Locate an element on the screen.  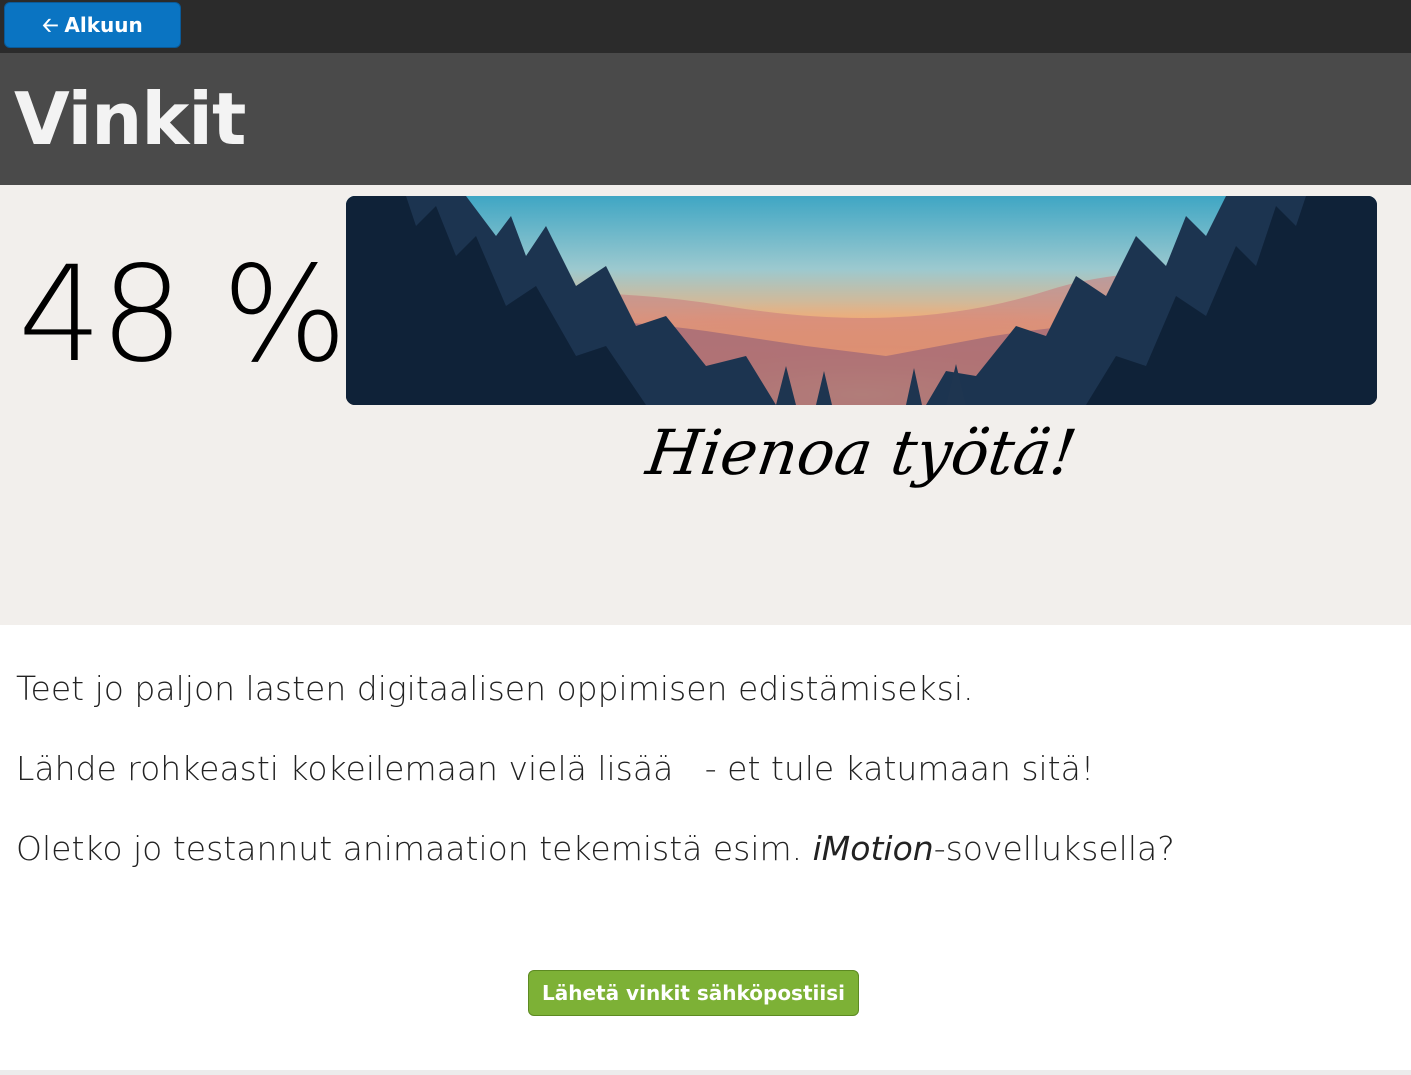
forest-sunset-illustration is located at coordinates (861, 300).